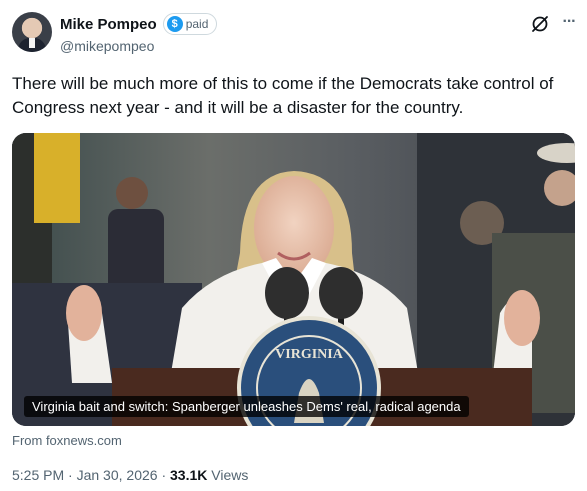 The width and height of the screenshot is (587, 491). I want to click on views-count: 33.1K, so click(188, 475).